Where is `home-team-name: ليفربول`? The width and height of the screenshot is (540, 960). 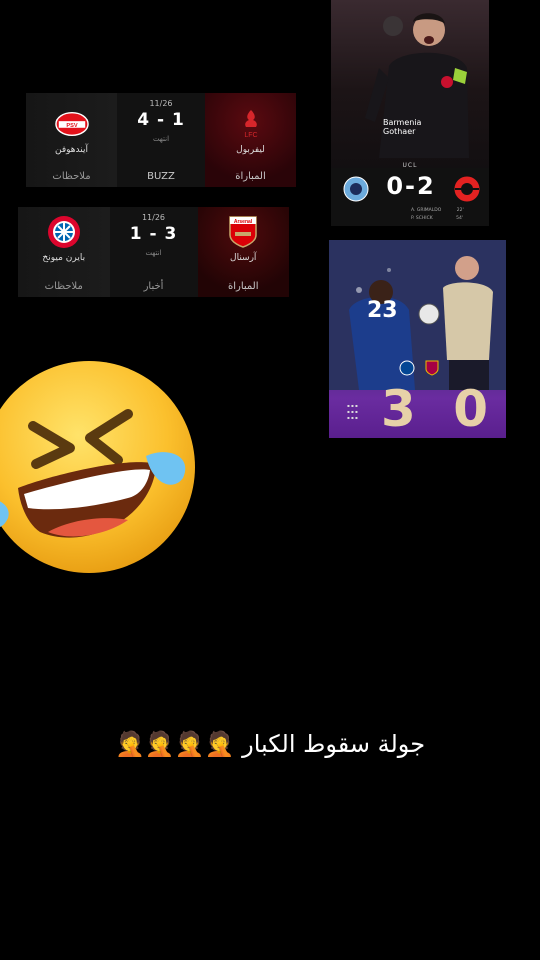 home-team-name: ليفربول is located at coordinates (250, 150).